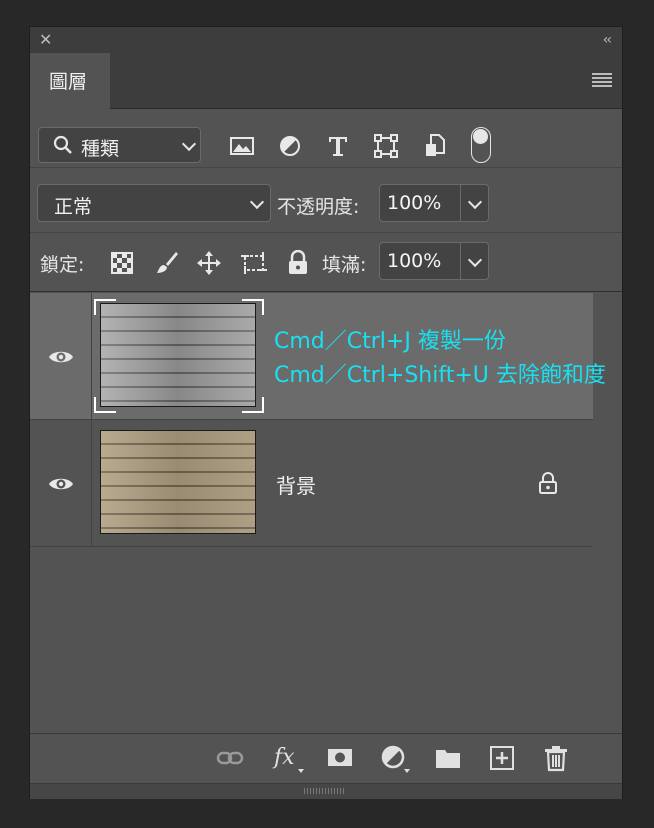 The width and height of the screenshot is (654, 828). I want to click on annotation-line-1: Cmd／Ctrl+J 複製一份, so click(390, 341).